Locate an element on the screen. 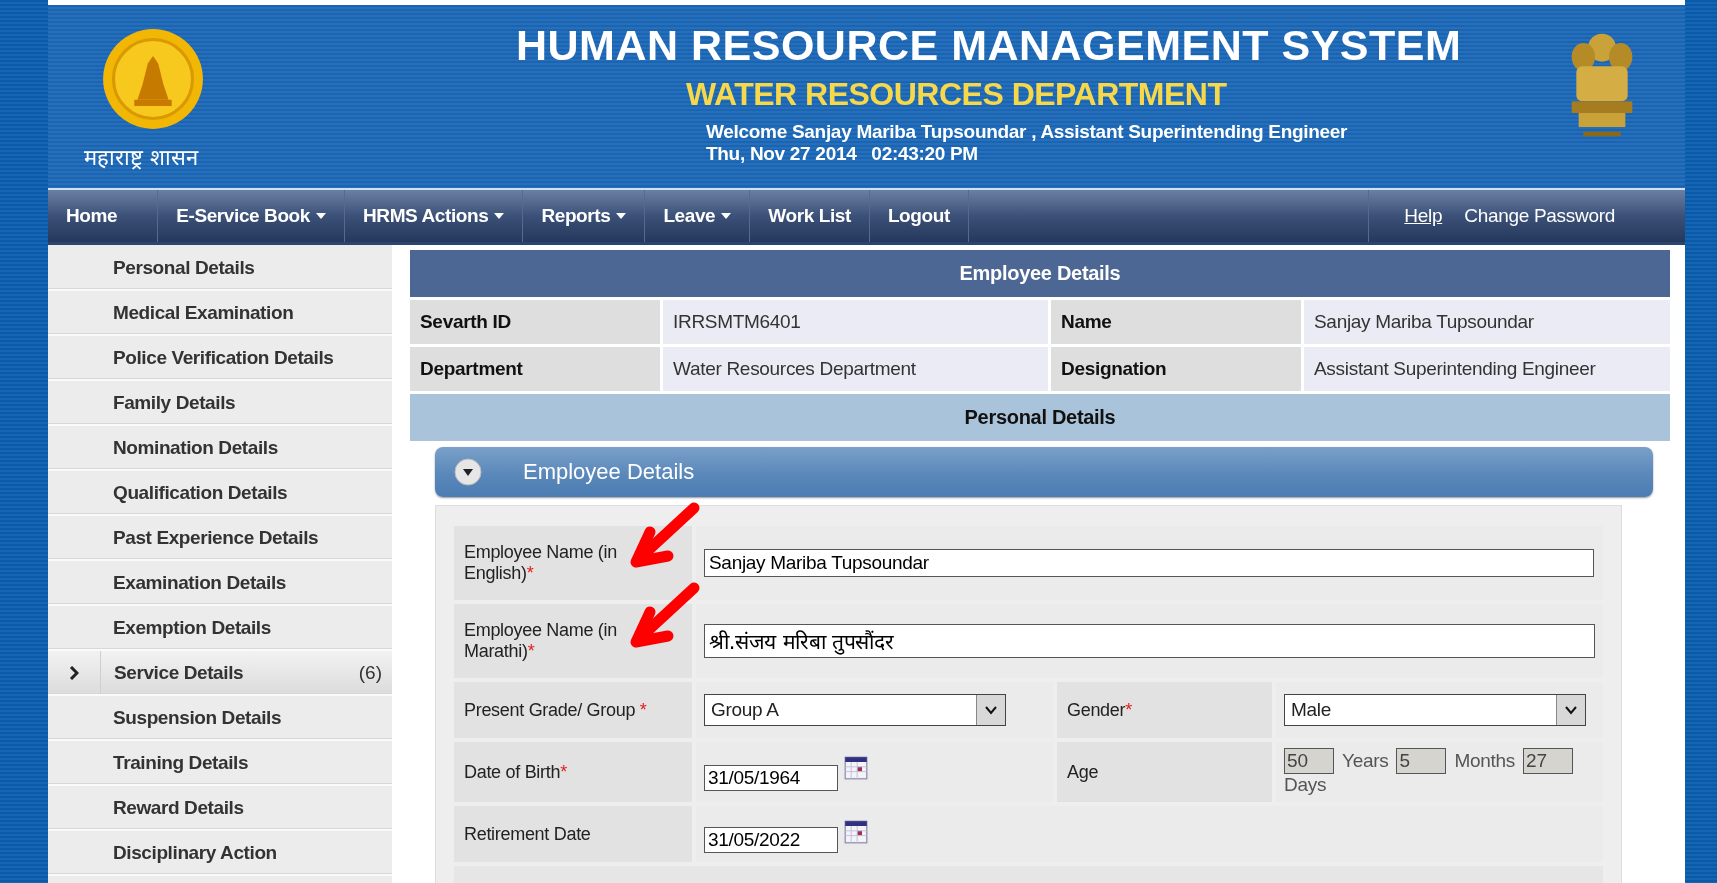  sidebar-item: Service Details (6) is located at coordinates (220, 673).